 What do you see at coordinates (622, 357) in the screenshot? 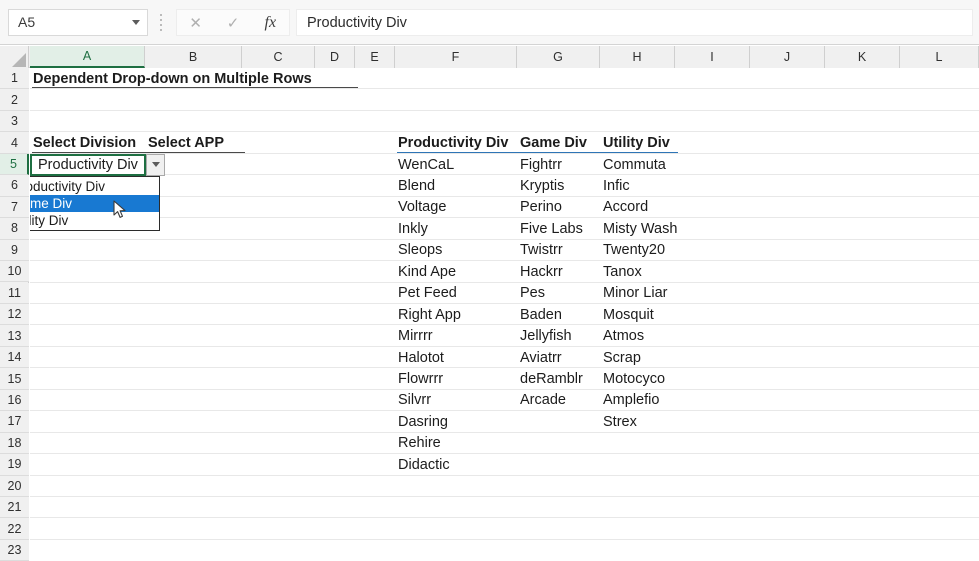
I see `table-cell: Scrap` at bounding box center [622, 357].